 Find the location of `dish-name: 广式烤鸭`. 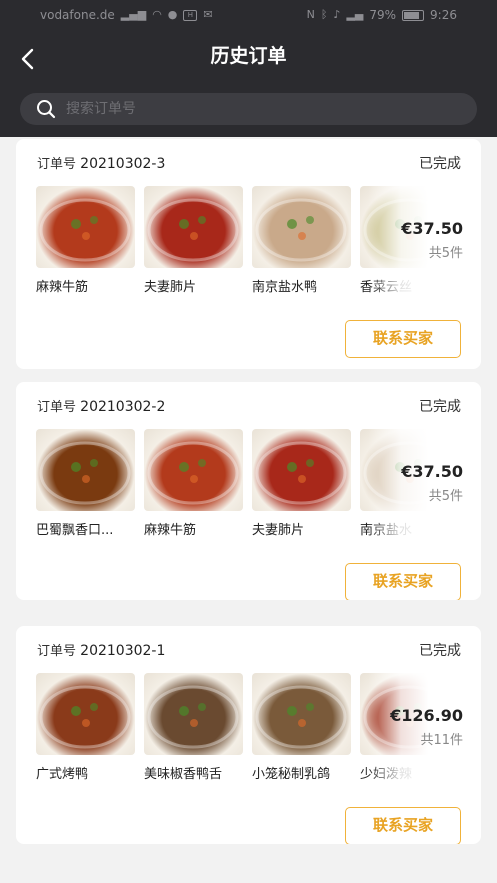

dish-name: 广式烤鸭 is located at coordinates (62, 774).